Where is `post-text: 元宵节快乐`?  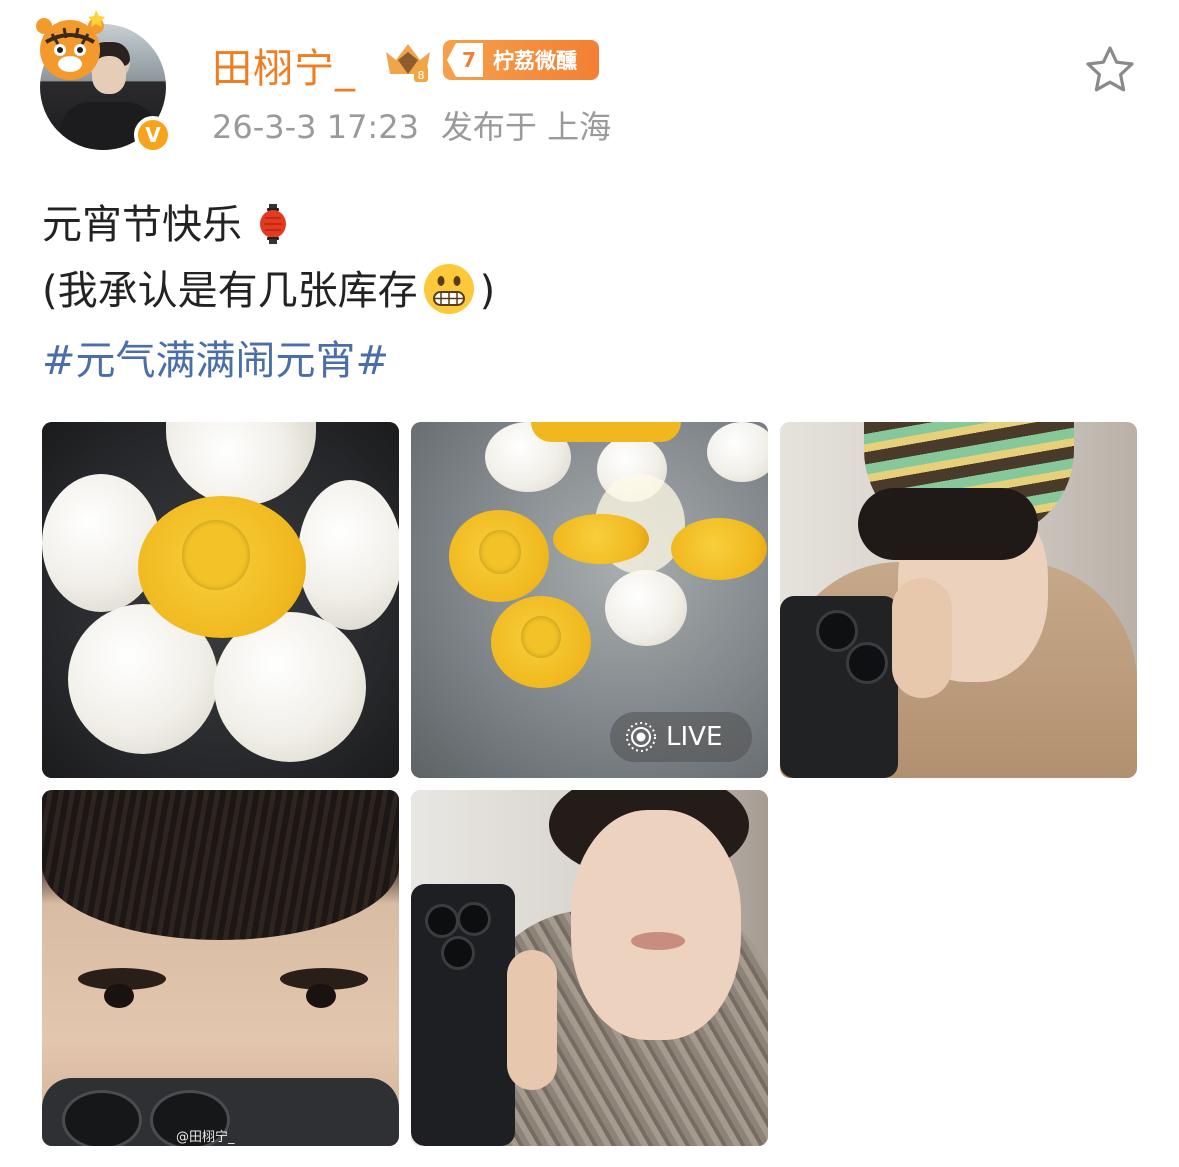 post-text: 元宵节快乐 is located at coordinates (142, 225).